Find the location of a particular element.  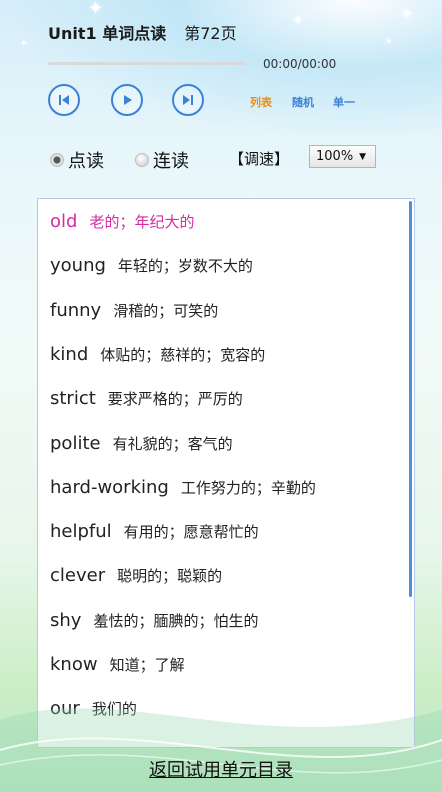

word-item: helpful 有用的；愿意帮忙的 is located at coordinates (154, 531).